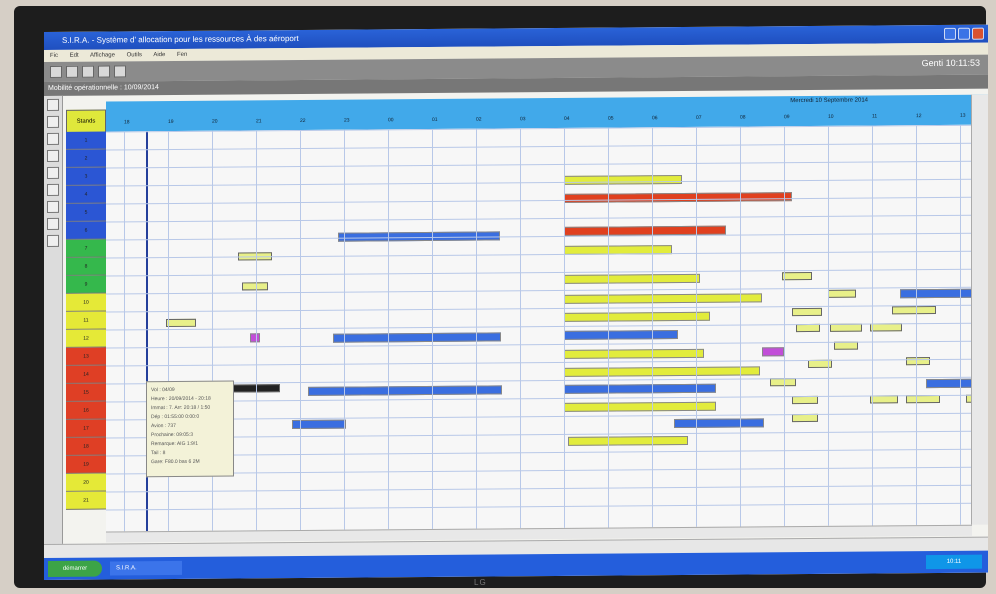  Describe the element at coordinates (523, 119) in the screenshot. I see `hour-label: 03` at that location.